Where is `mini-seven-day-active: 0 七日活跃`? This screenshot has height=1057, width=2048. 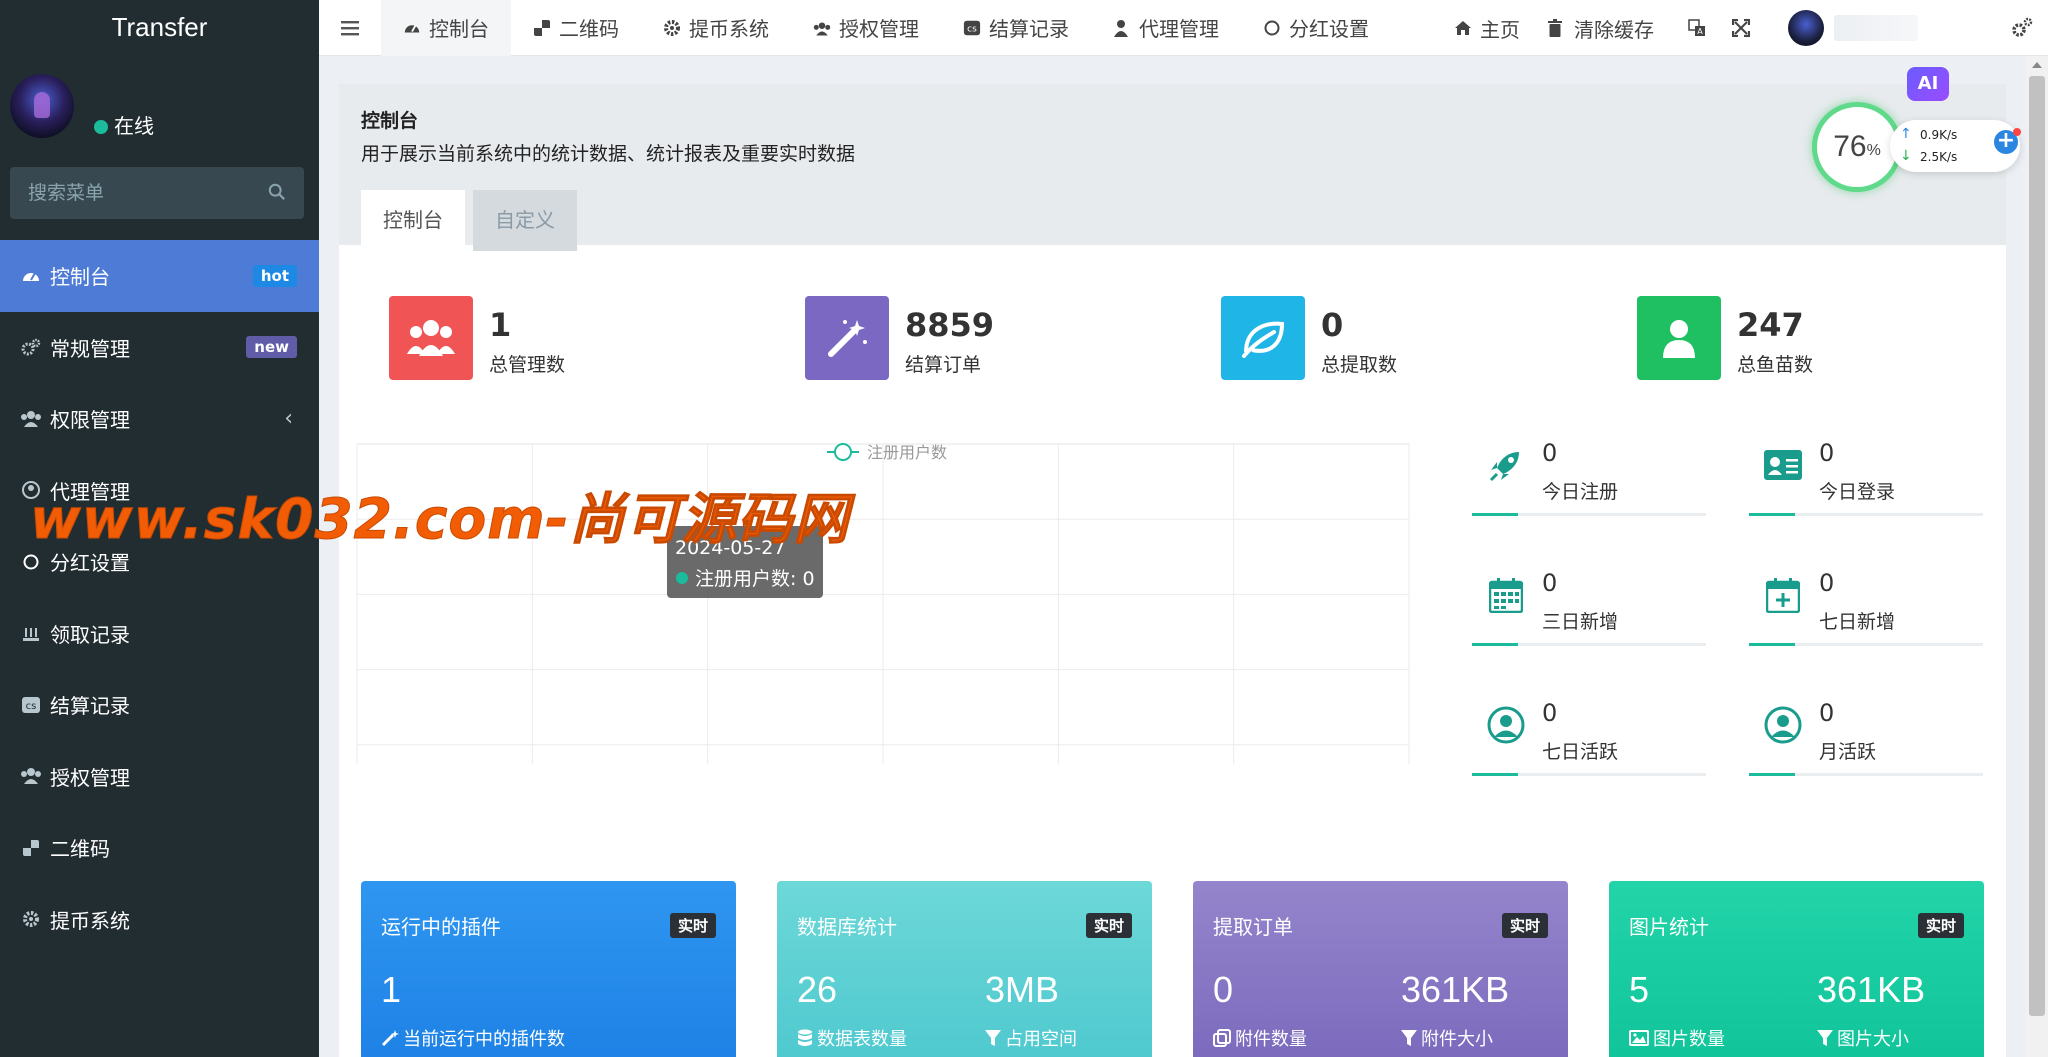
mini-seven-day-active: 0 七日活跃 is located at coordinates (1589, 759).